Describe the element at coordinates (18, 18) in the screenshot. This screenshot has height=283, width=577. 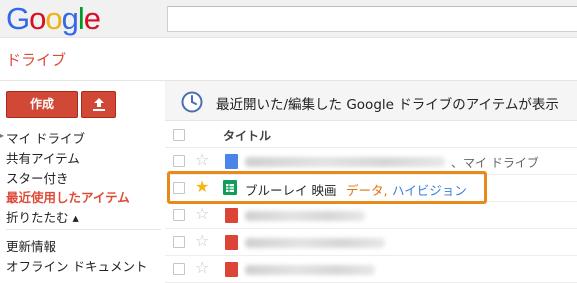
I see `logo-letter: G` at that location.